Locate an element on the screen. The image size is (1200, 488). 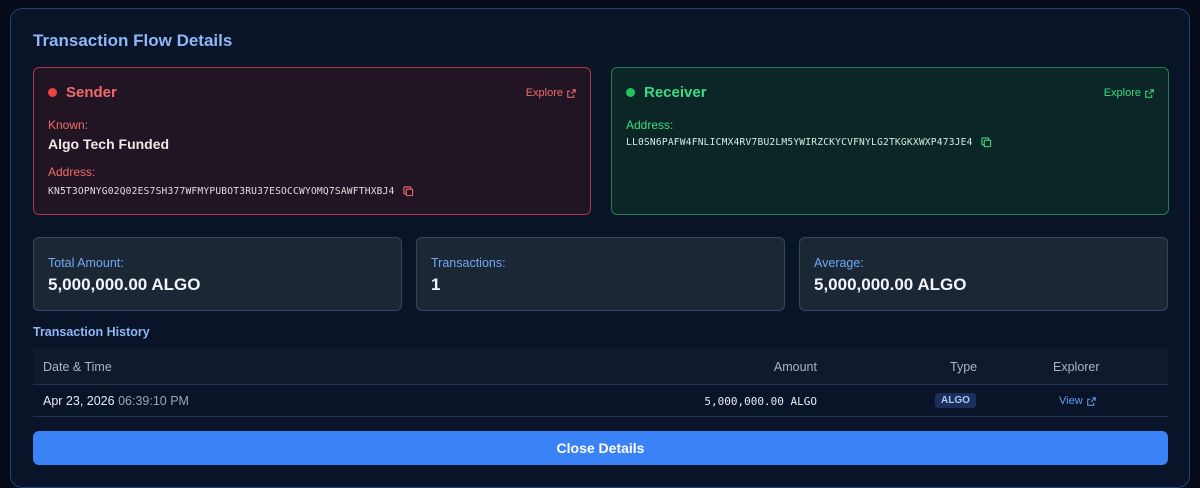
row-view-link: View is located at coordinates (1077, 401).